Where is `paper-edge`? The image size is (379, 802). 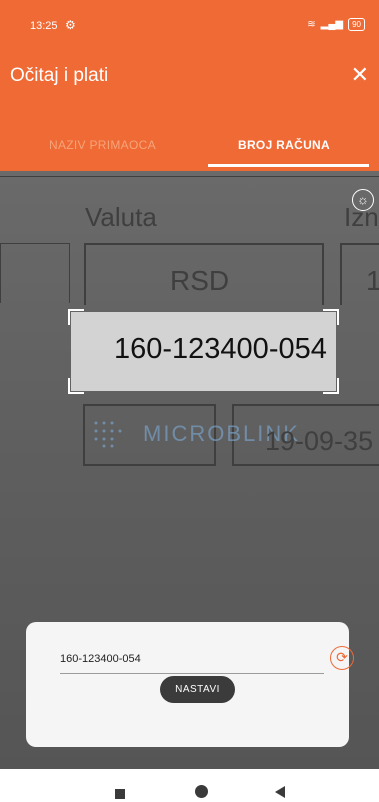
paper-edge is located at coordinates (189, 176).